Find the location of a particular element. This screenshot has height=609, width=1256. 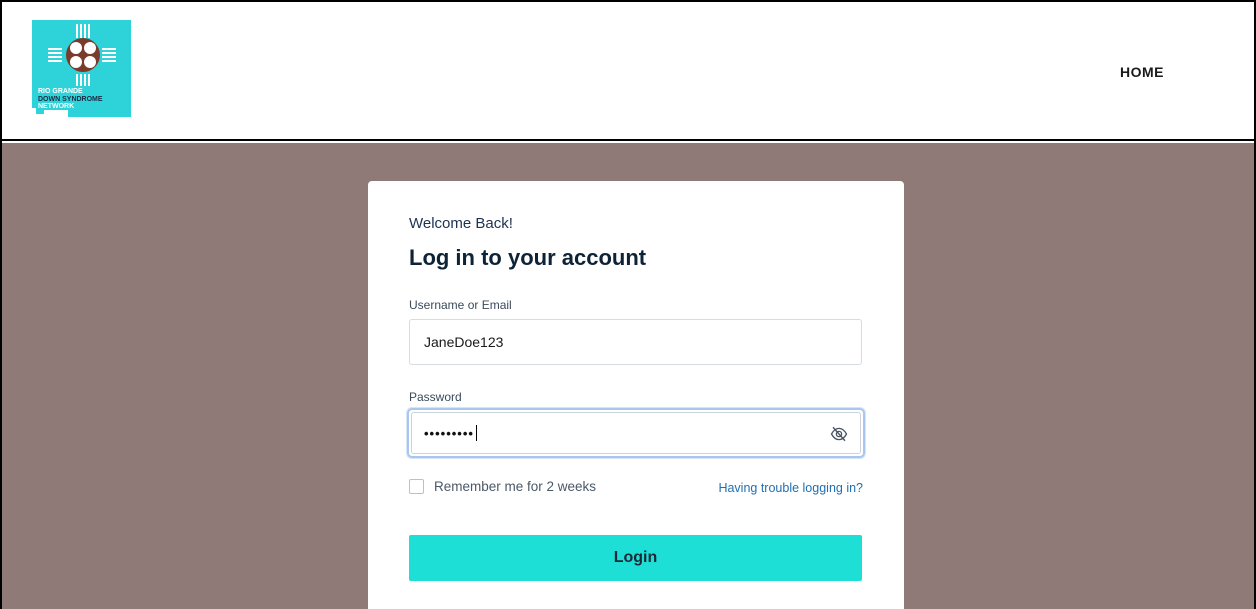

username-input is located at coordinates (635, 342).